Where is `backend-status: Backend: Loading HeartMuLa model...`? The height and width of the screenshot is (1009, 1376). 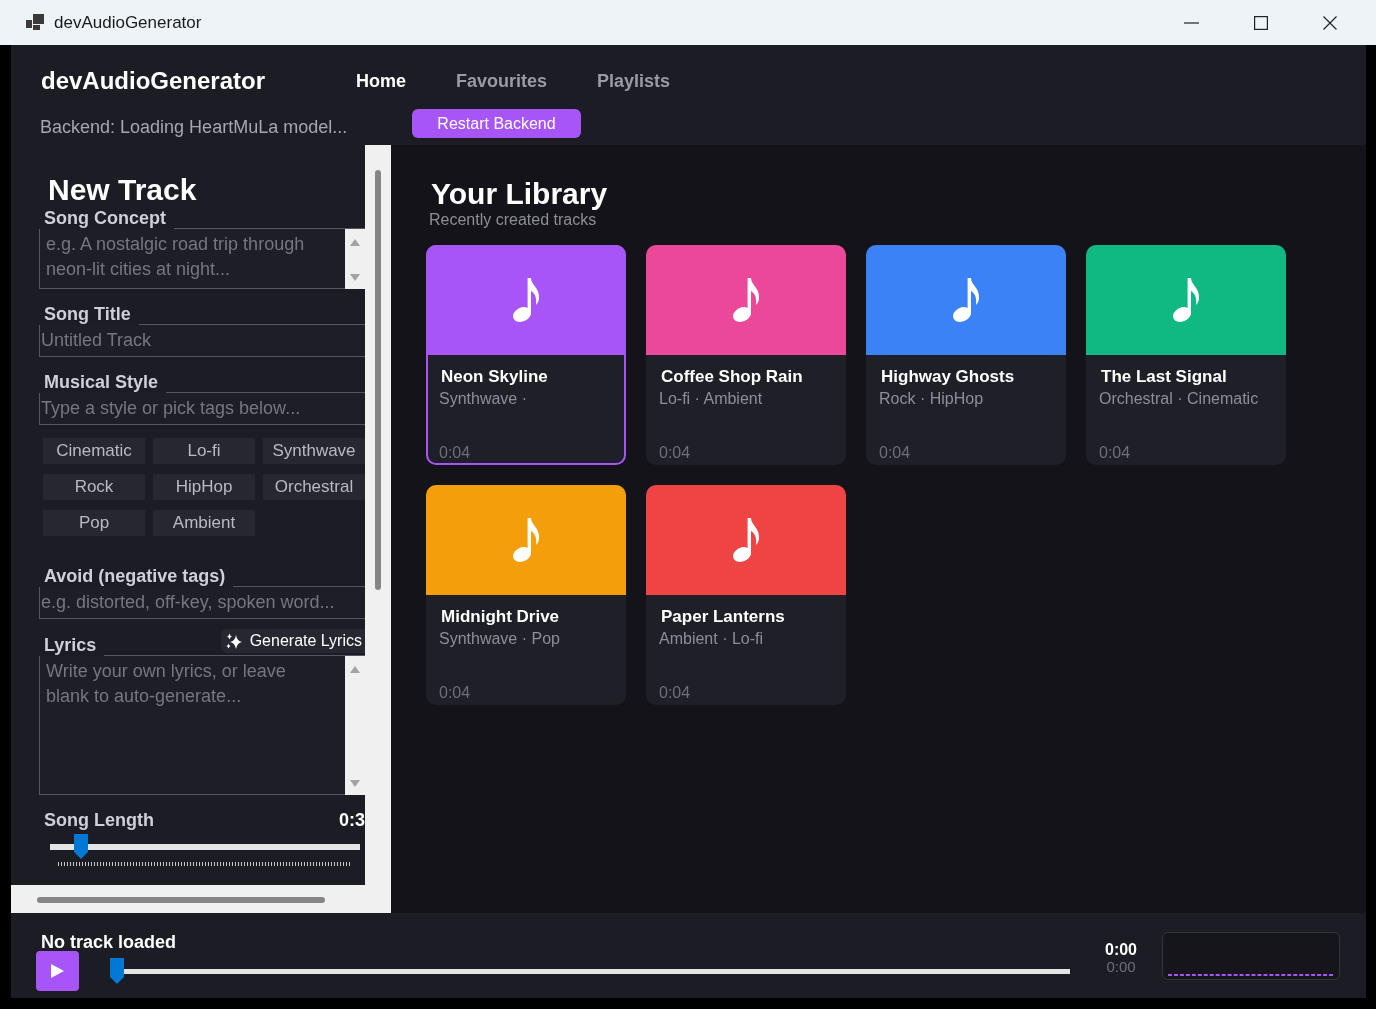 backend-status: Backend: Loading HeartMuLa model... is located at coordinates (194, 127).